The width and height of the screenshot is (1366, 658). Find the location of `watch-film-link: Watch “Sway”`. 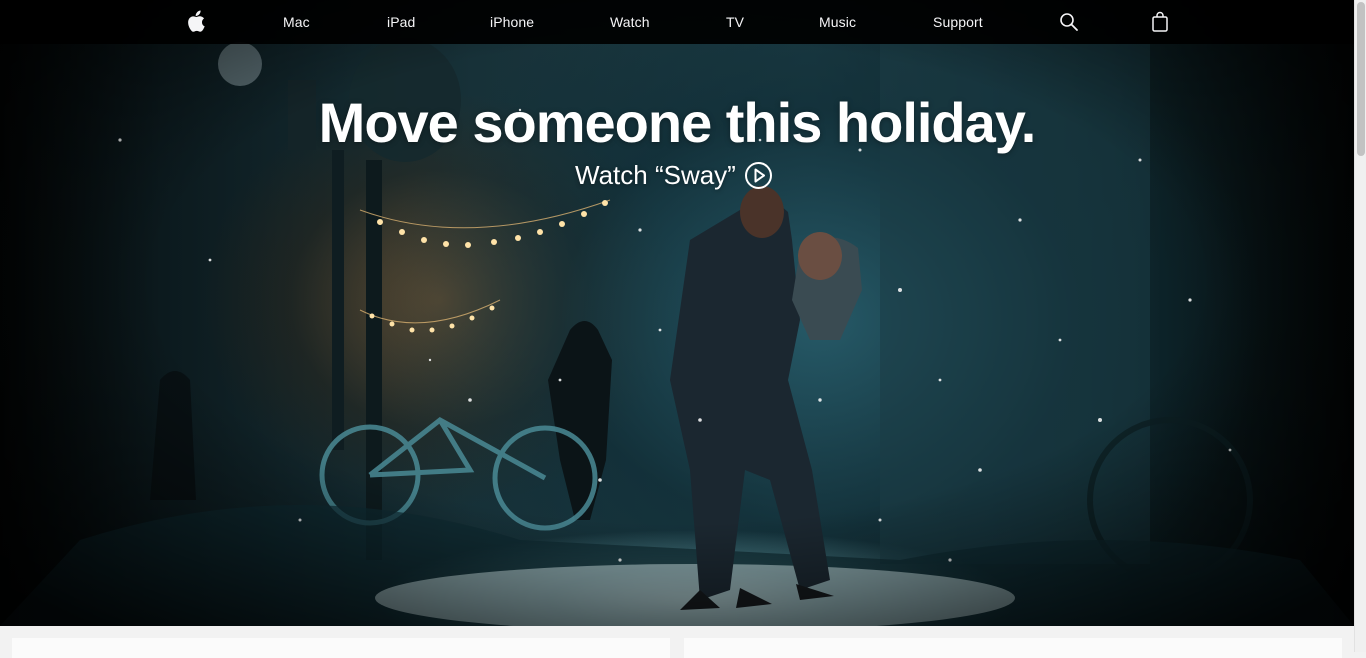

watch-film-link: Watch “Sway” is located at coordinates (674, 175).